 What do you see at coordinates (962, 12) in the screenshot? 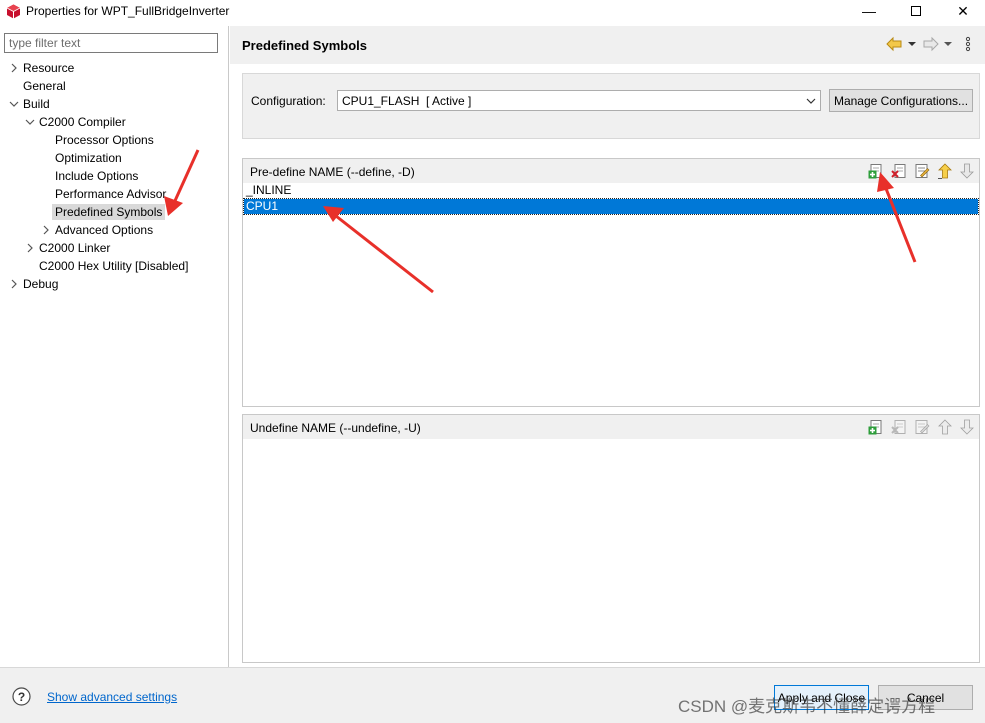
I see `close-button: ✕` at bounding box center [962, 12].